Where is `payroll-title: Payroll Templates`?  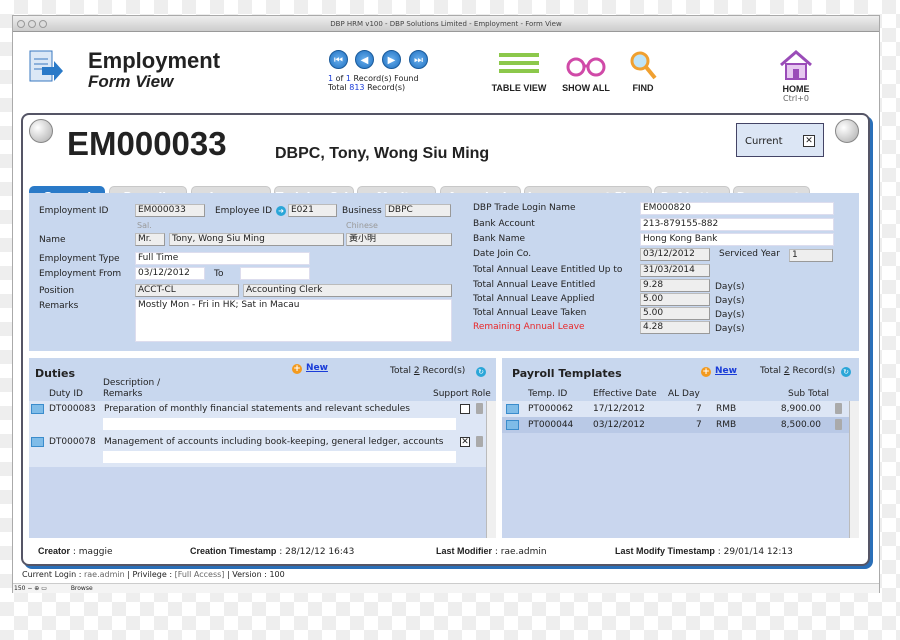
payroll-title: Payroll Templates is located at coordinates (567, 373).